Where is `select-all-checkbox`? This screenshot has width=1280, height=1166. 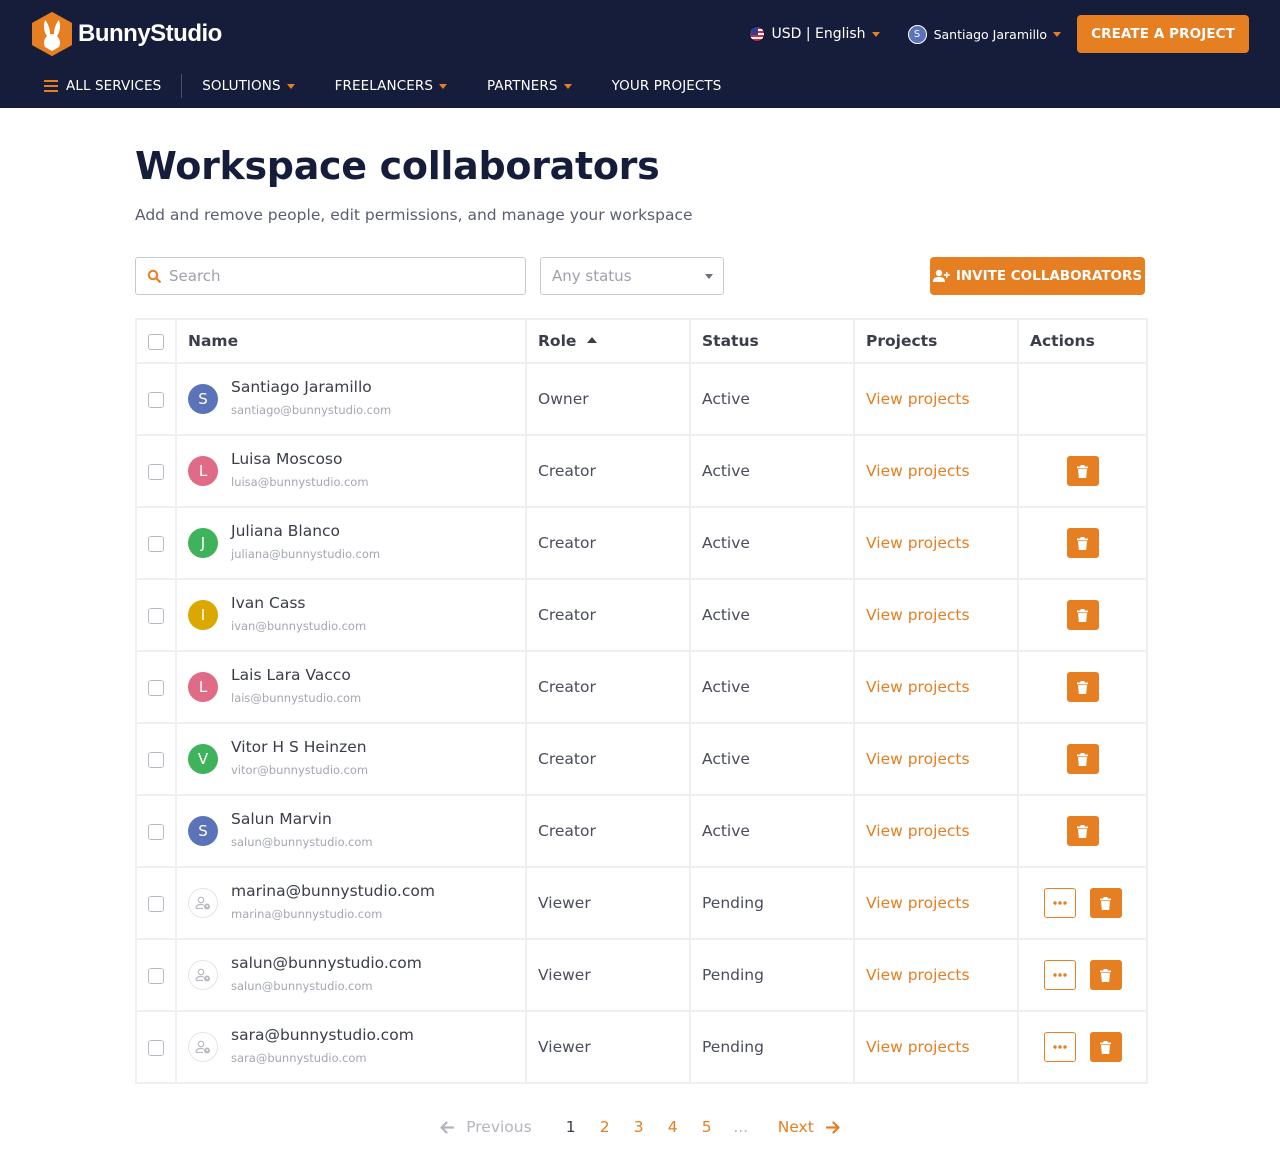 select-all-checkbox is located at coordinates (156, 341).